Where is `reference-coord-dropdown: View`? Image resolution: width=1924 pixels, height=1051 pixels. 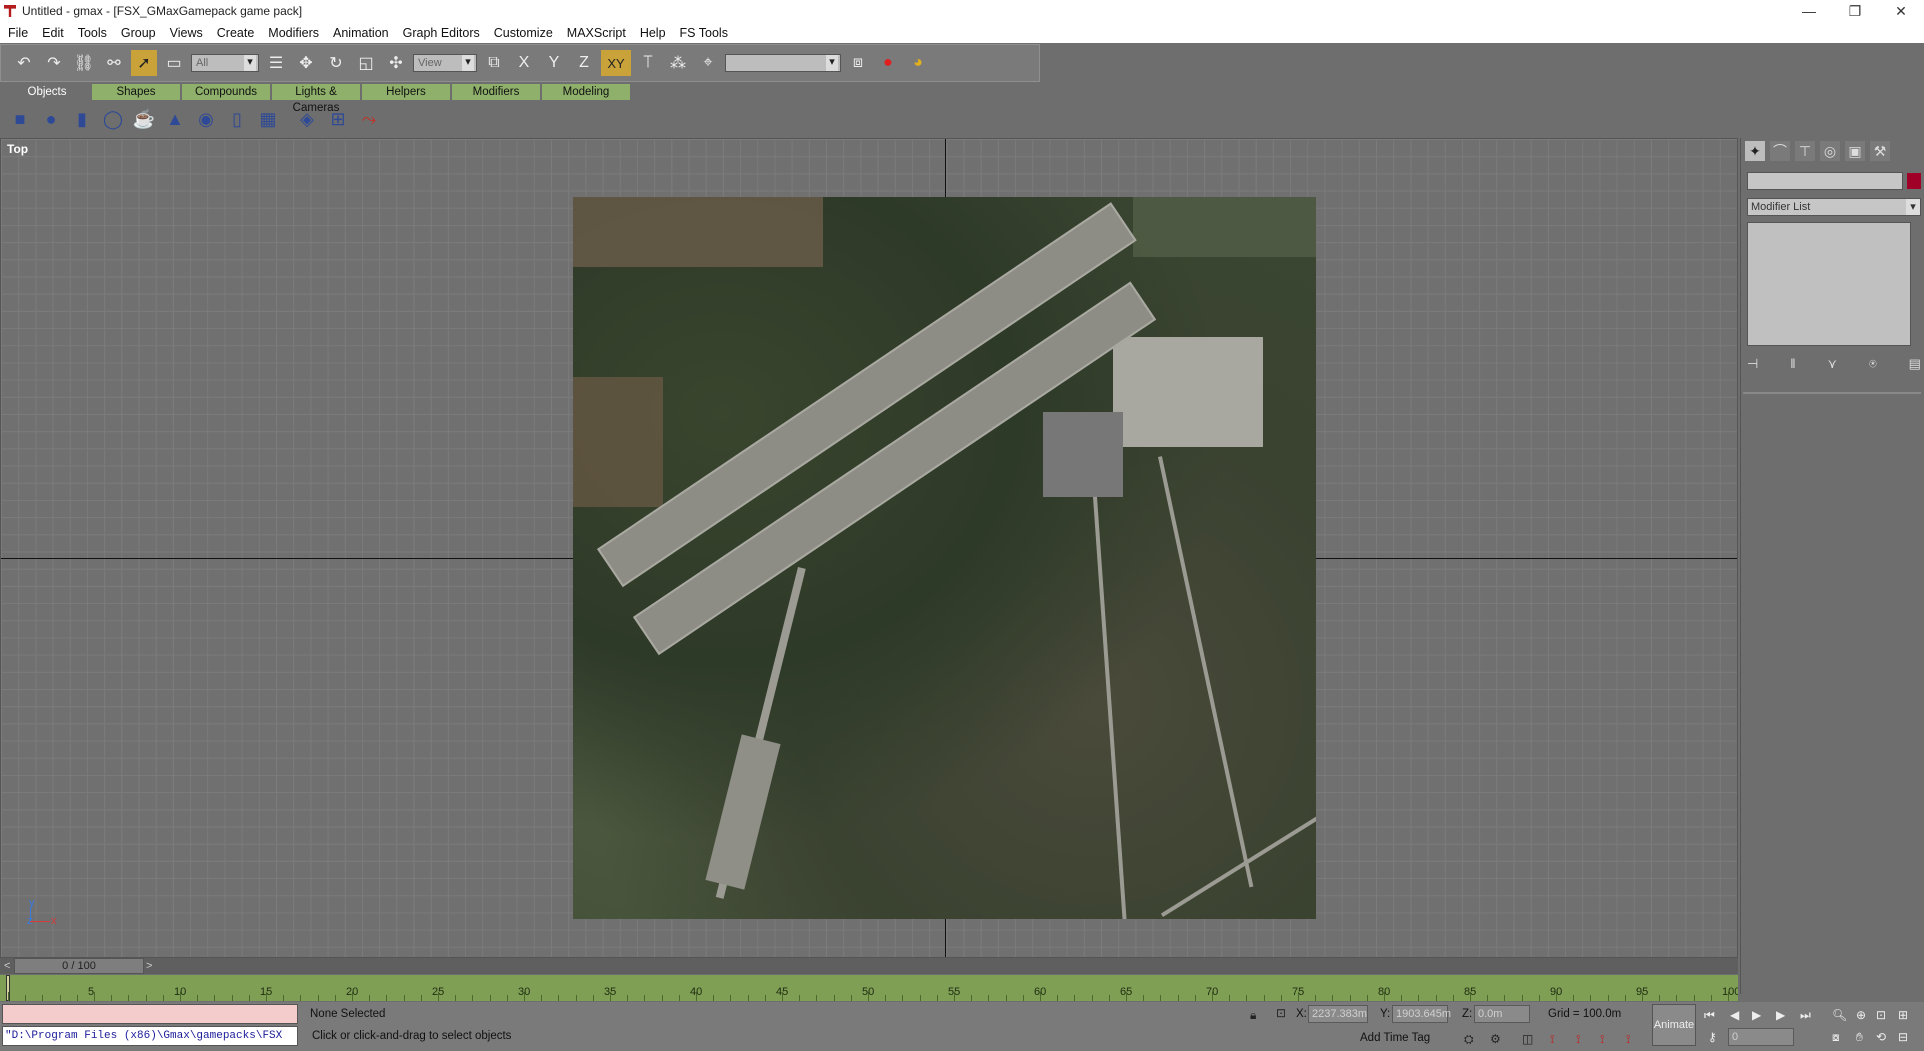
reference-coord-dropdown: View is located at coordinates (445, 63).